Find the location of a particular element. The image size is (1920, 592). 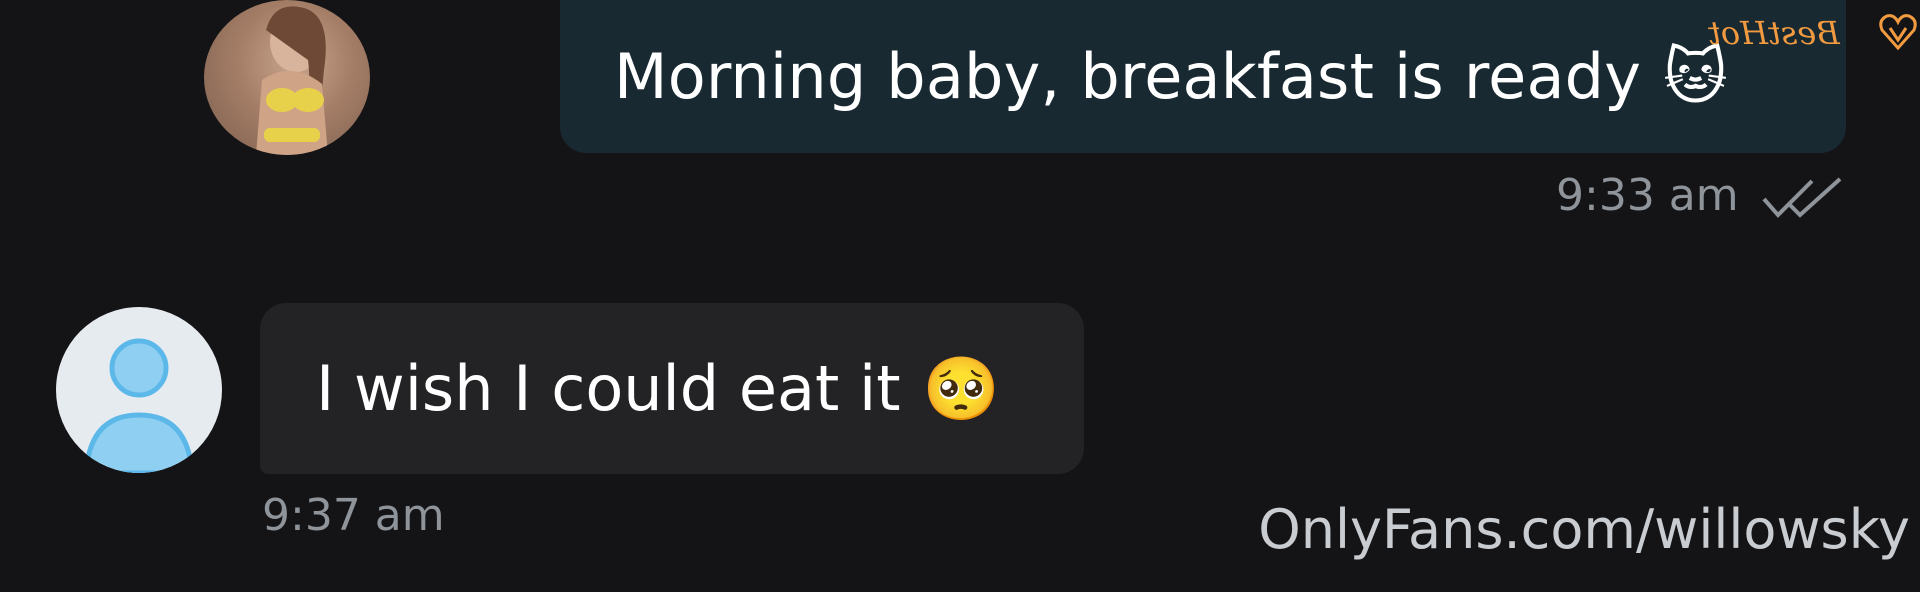

brand-logo: BestHot is located at coordinates (1813, 34).